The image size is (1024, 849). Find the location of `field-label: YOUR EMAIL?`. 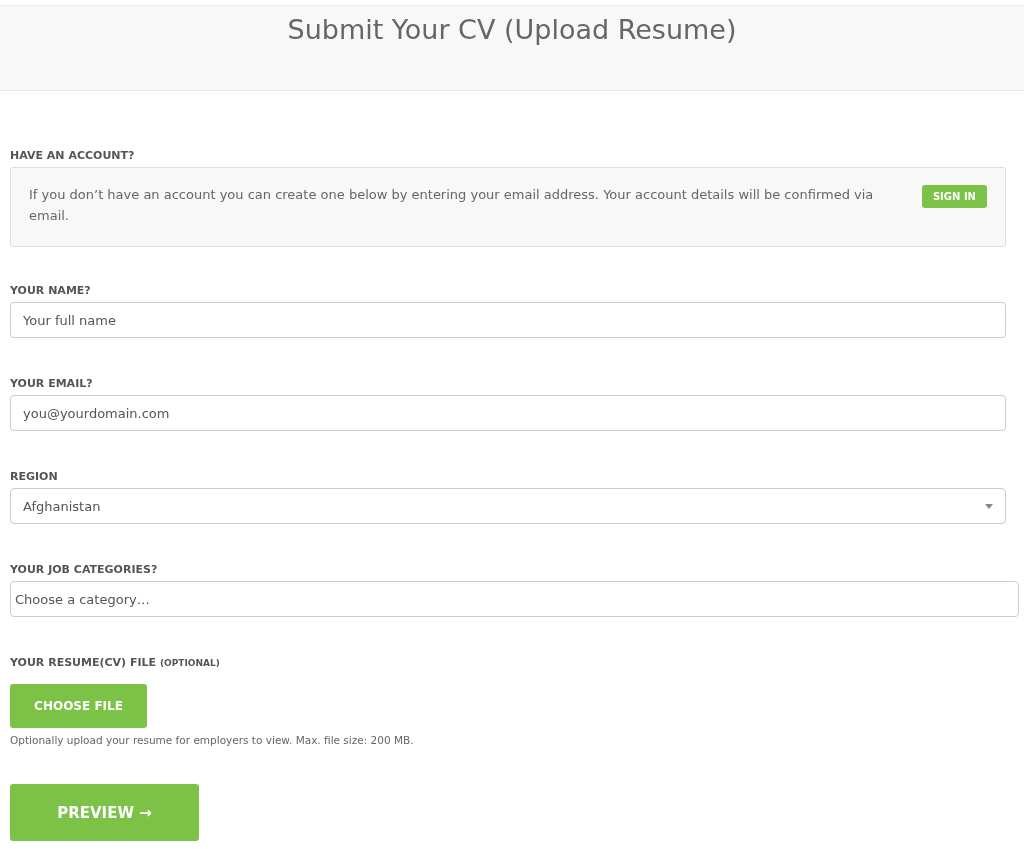

field-label: YOUR EMAIL? is located at coordinates (52, 383).